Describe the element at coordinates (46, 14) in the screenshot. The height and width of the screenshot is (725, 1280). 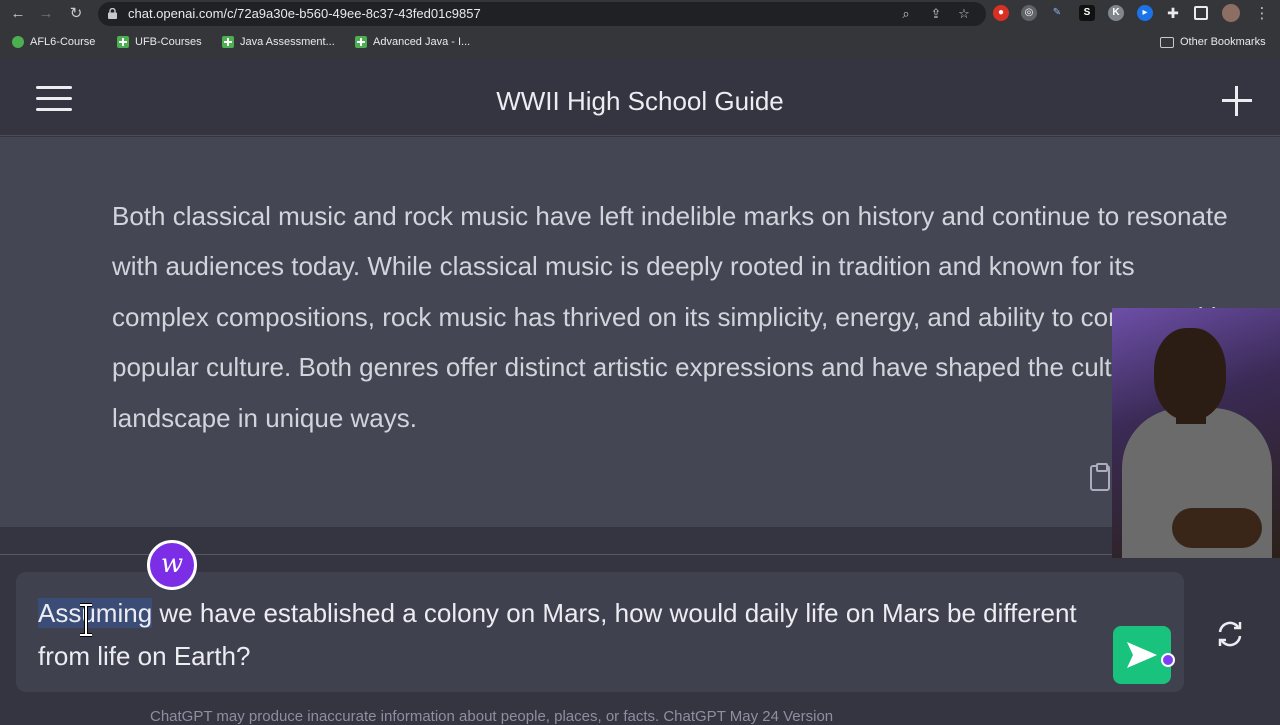
I see `forward-arrow-icon: →` at that location.